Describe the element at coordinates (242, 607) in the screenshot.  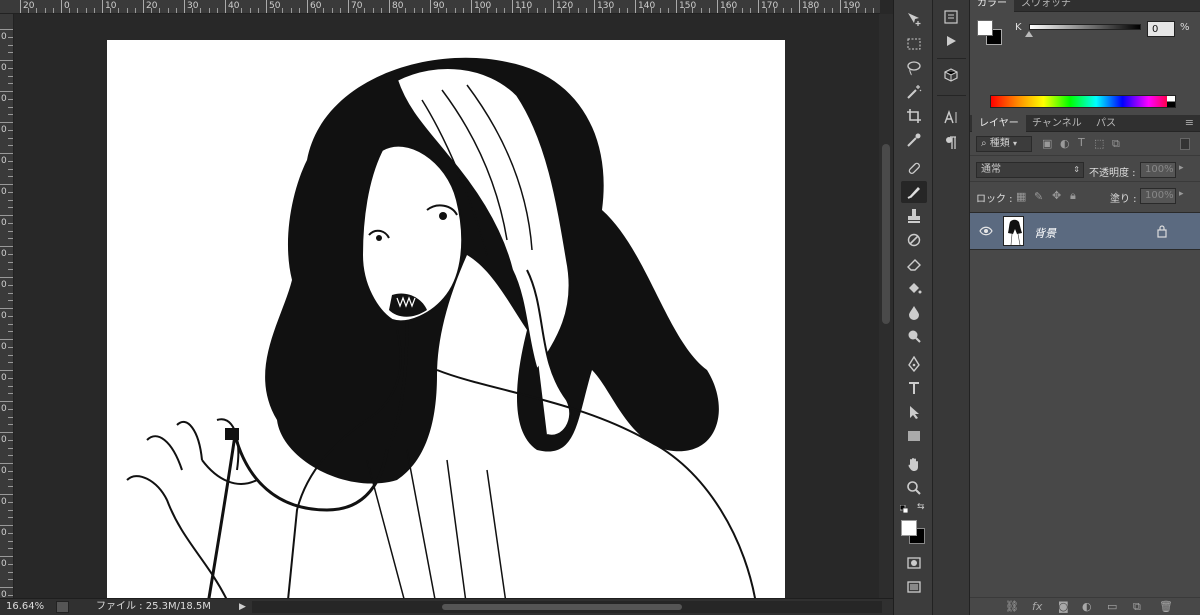
I see `status-menu-arrow-icon: ▶` at that location.